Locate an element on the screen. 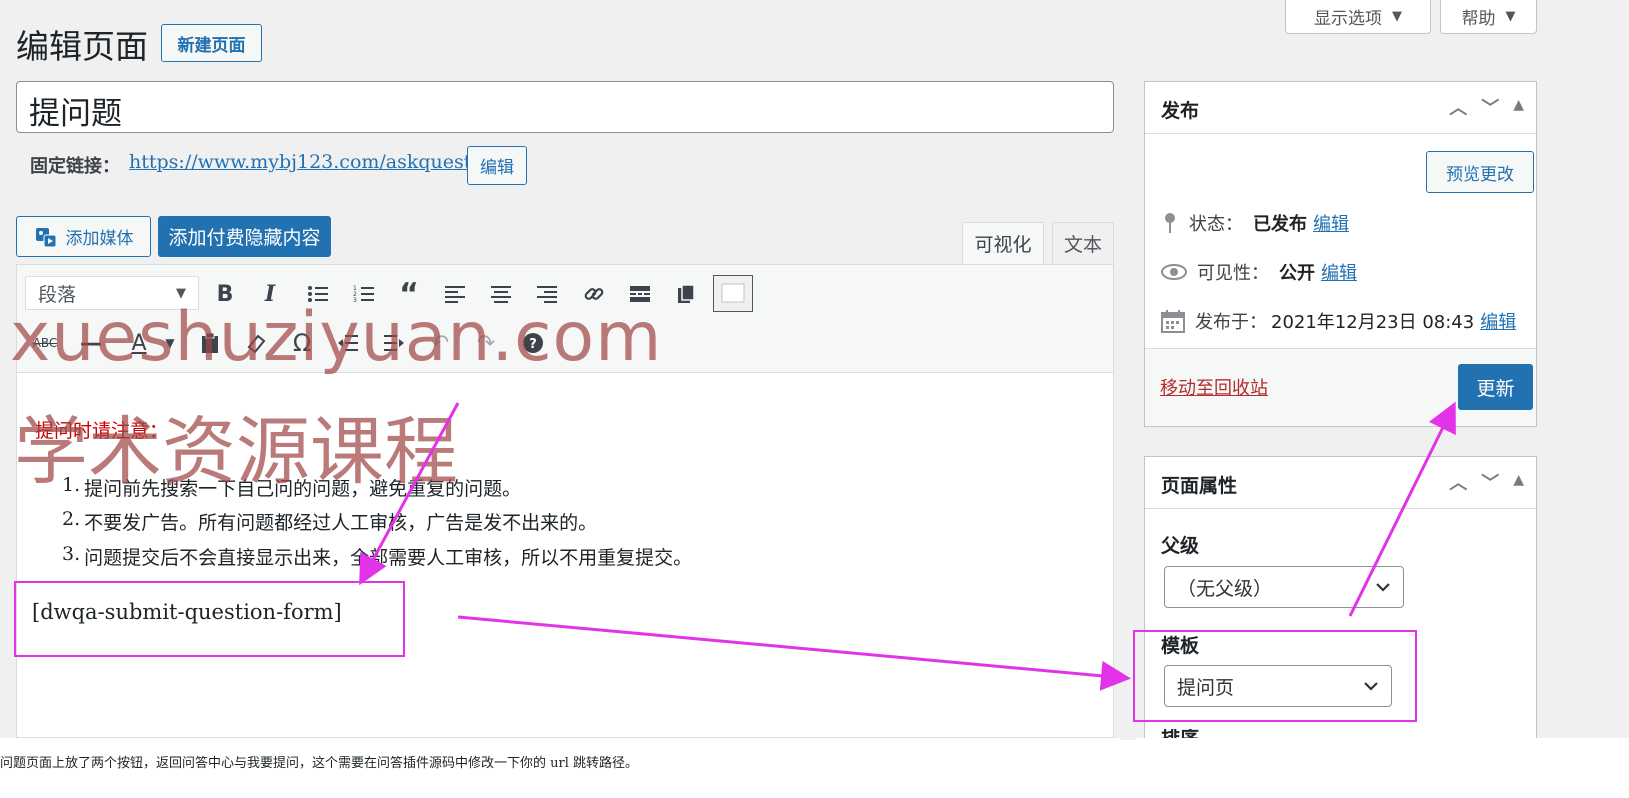 The height and width of the screenshot is (798, 1629). arrow-to-template is located at coordinates (794, 653).